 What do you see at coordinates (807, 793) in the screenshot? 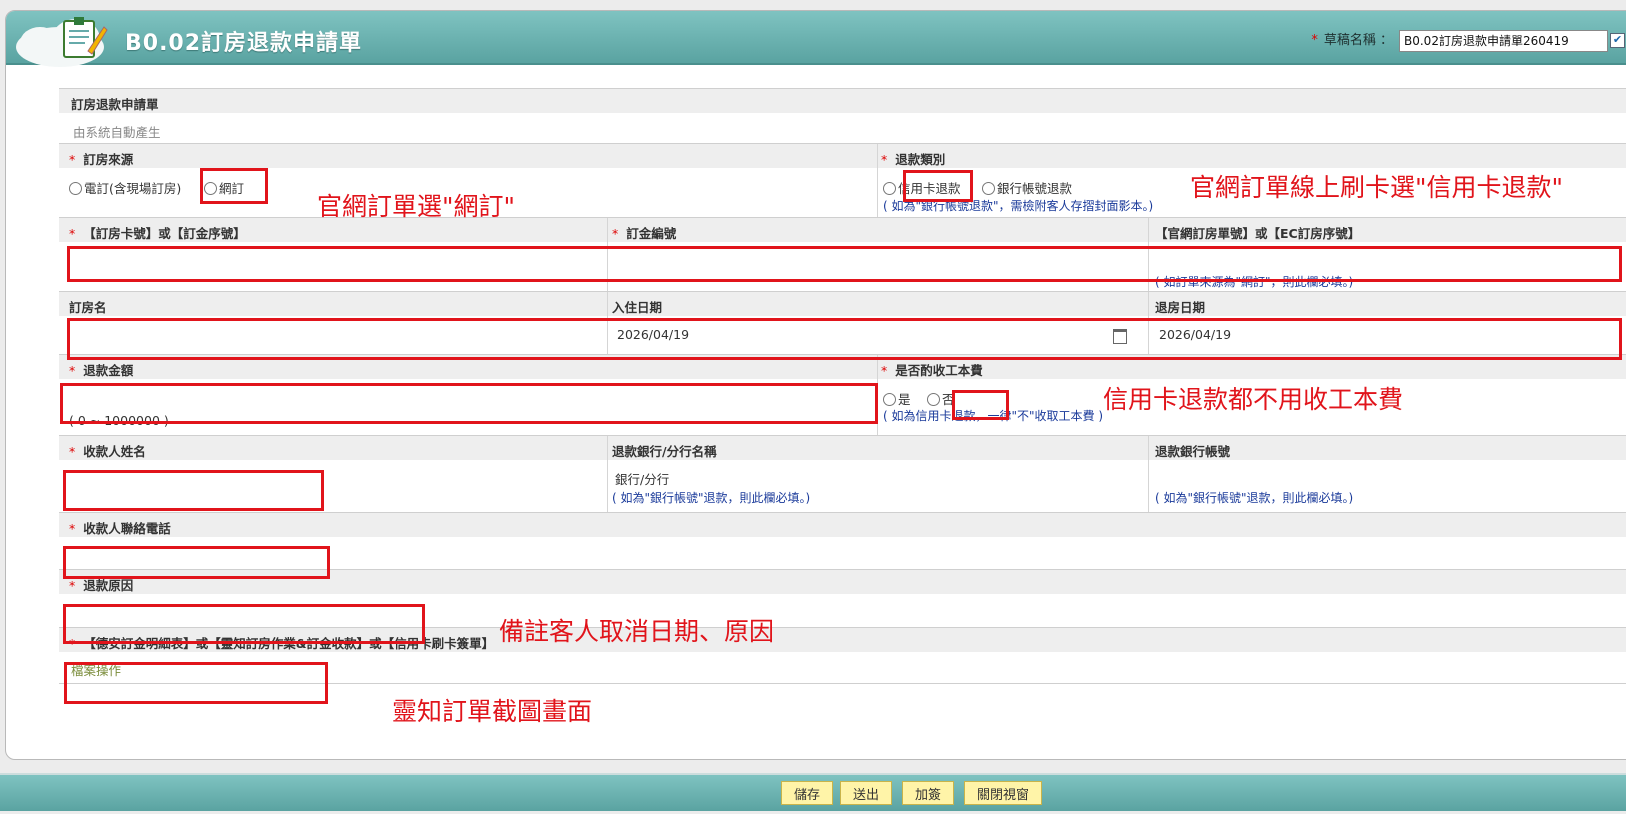
I see `save-button: 儲存` at bounding box center [807, 793].